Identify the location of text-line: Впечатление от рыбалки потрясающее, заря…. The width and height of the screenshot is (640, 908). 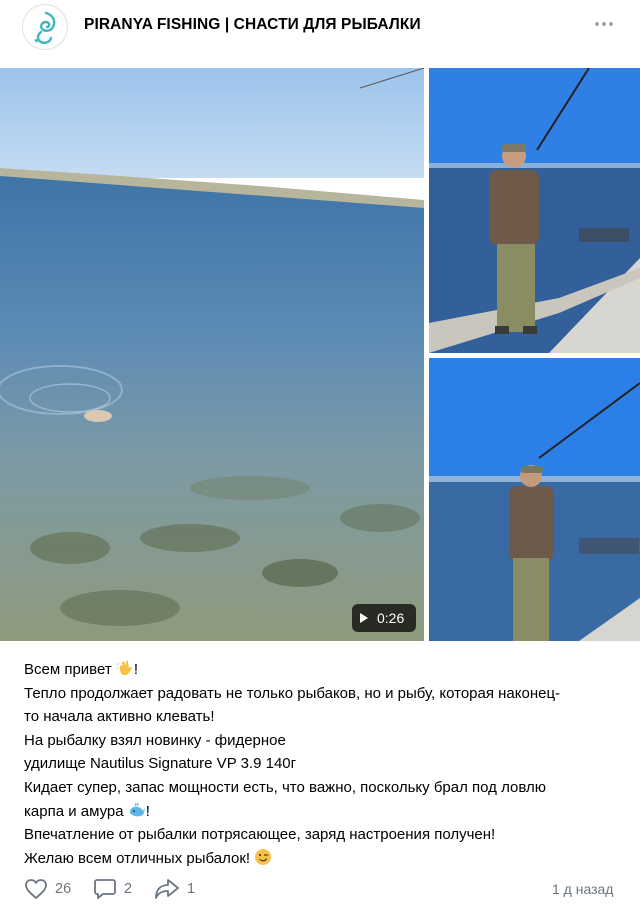
(260, 835).